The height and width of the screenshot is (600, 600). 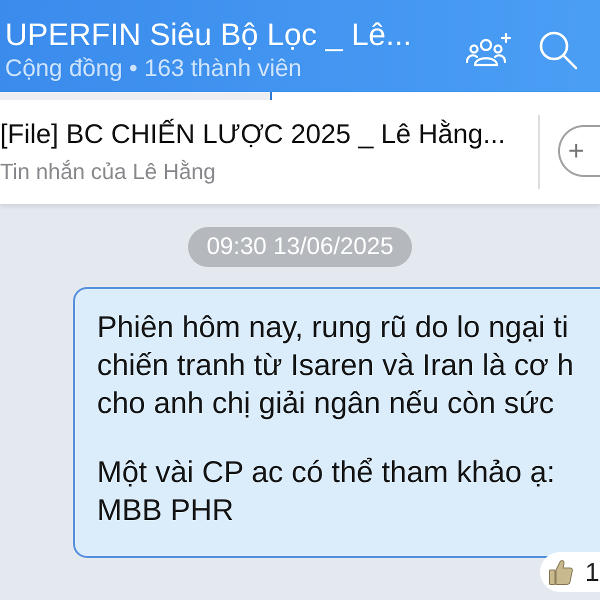 I want to click on pinned-subtitle: Tin nhắn của Lê Hằng, so click(x=108, y=172).